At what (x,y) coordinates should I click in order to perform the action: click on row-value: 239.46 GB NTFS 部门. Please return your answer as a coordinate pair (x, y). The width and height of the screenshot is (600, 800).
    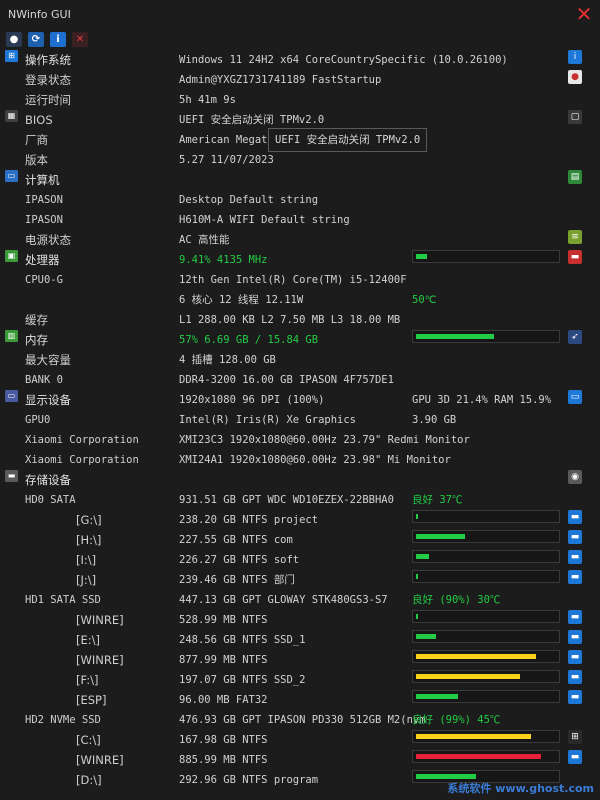
    Looking at the image, I should click on (237, 580).